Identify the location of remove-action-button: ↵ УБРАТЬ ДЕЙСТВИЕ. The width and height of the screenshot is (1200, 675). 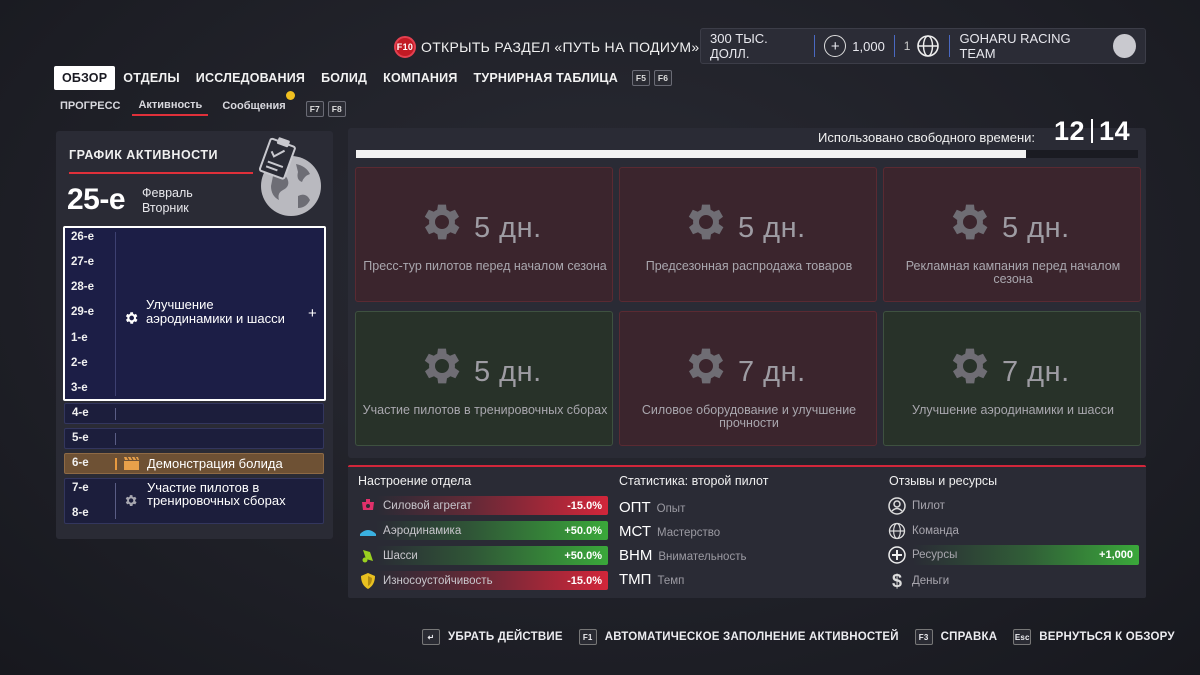
(492, 637).